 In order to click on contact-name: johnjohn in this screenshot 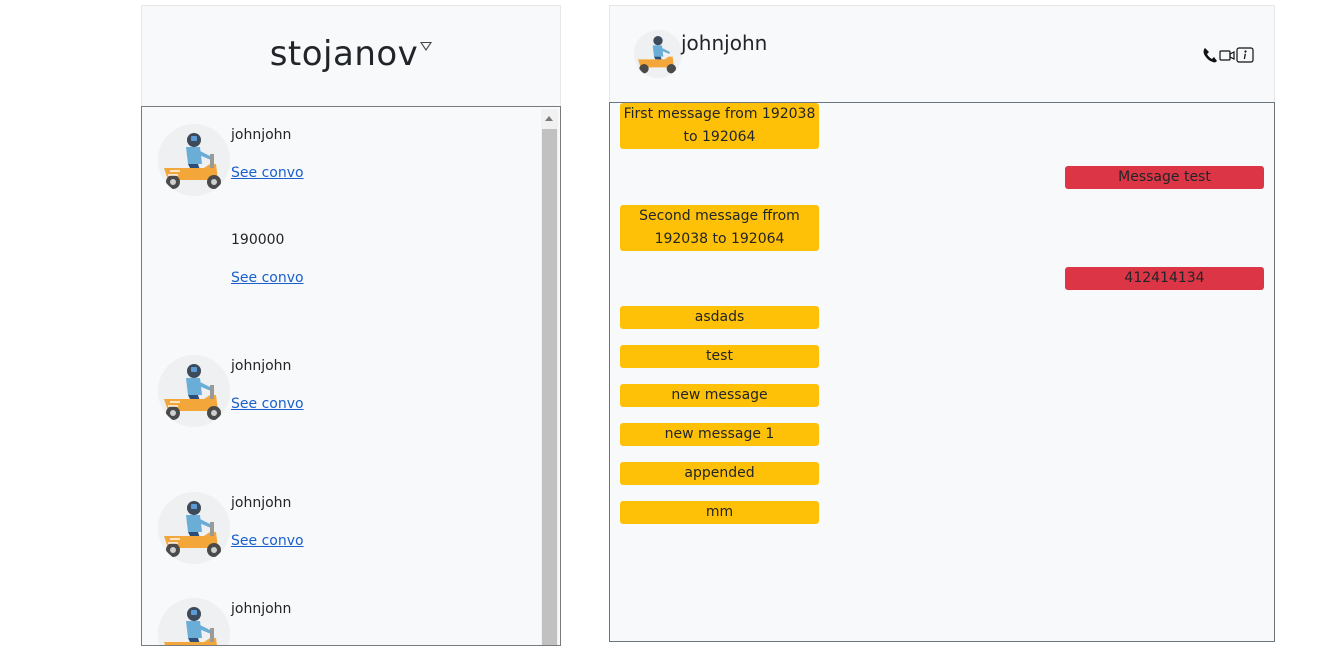, I will do `click(724, 43)`.